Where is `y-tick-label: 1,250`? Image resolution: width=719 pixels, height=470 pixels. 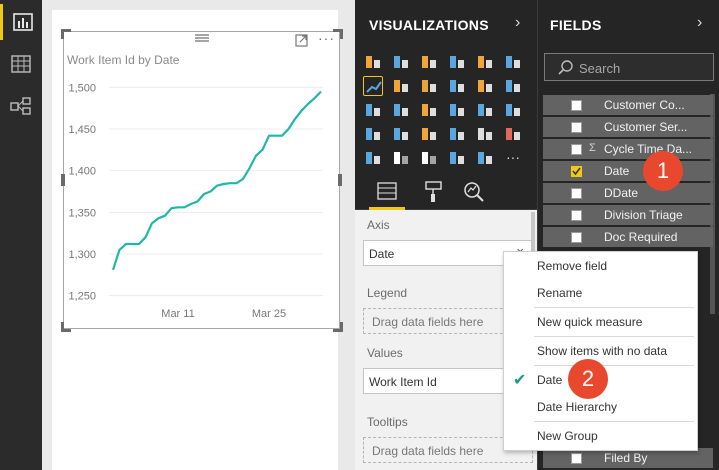 y-tick-label: 1,250 is located at coordinates (82, 297).